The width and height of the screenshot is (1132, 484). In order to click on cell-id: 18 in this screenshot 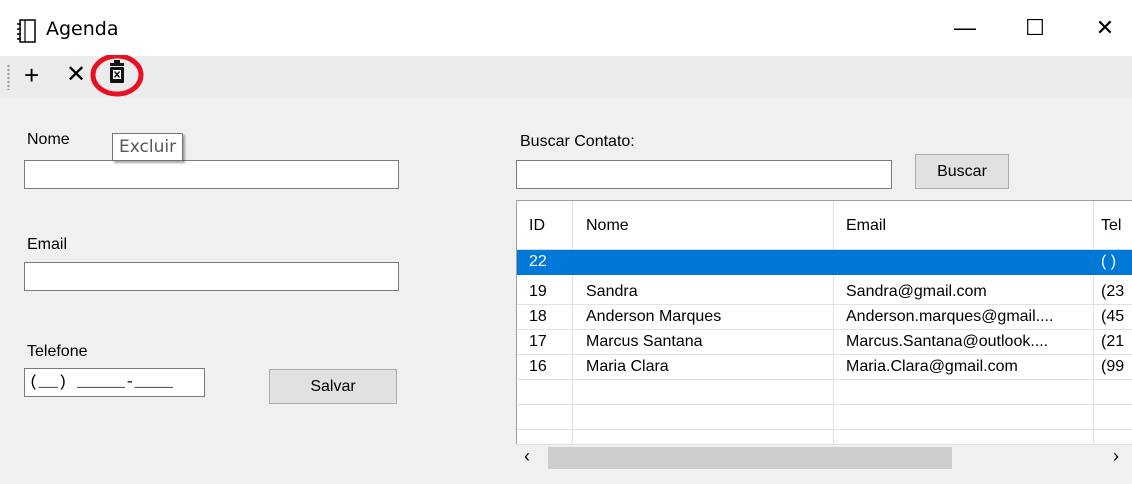, I will do `click(538, 316)`.